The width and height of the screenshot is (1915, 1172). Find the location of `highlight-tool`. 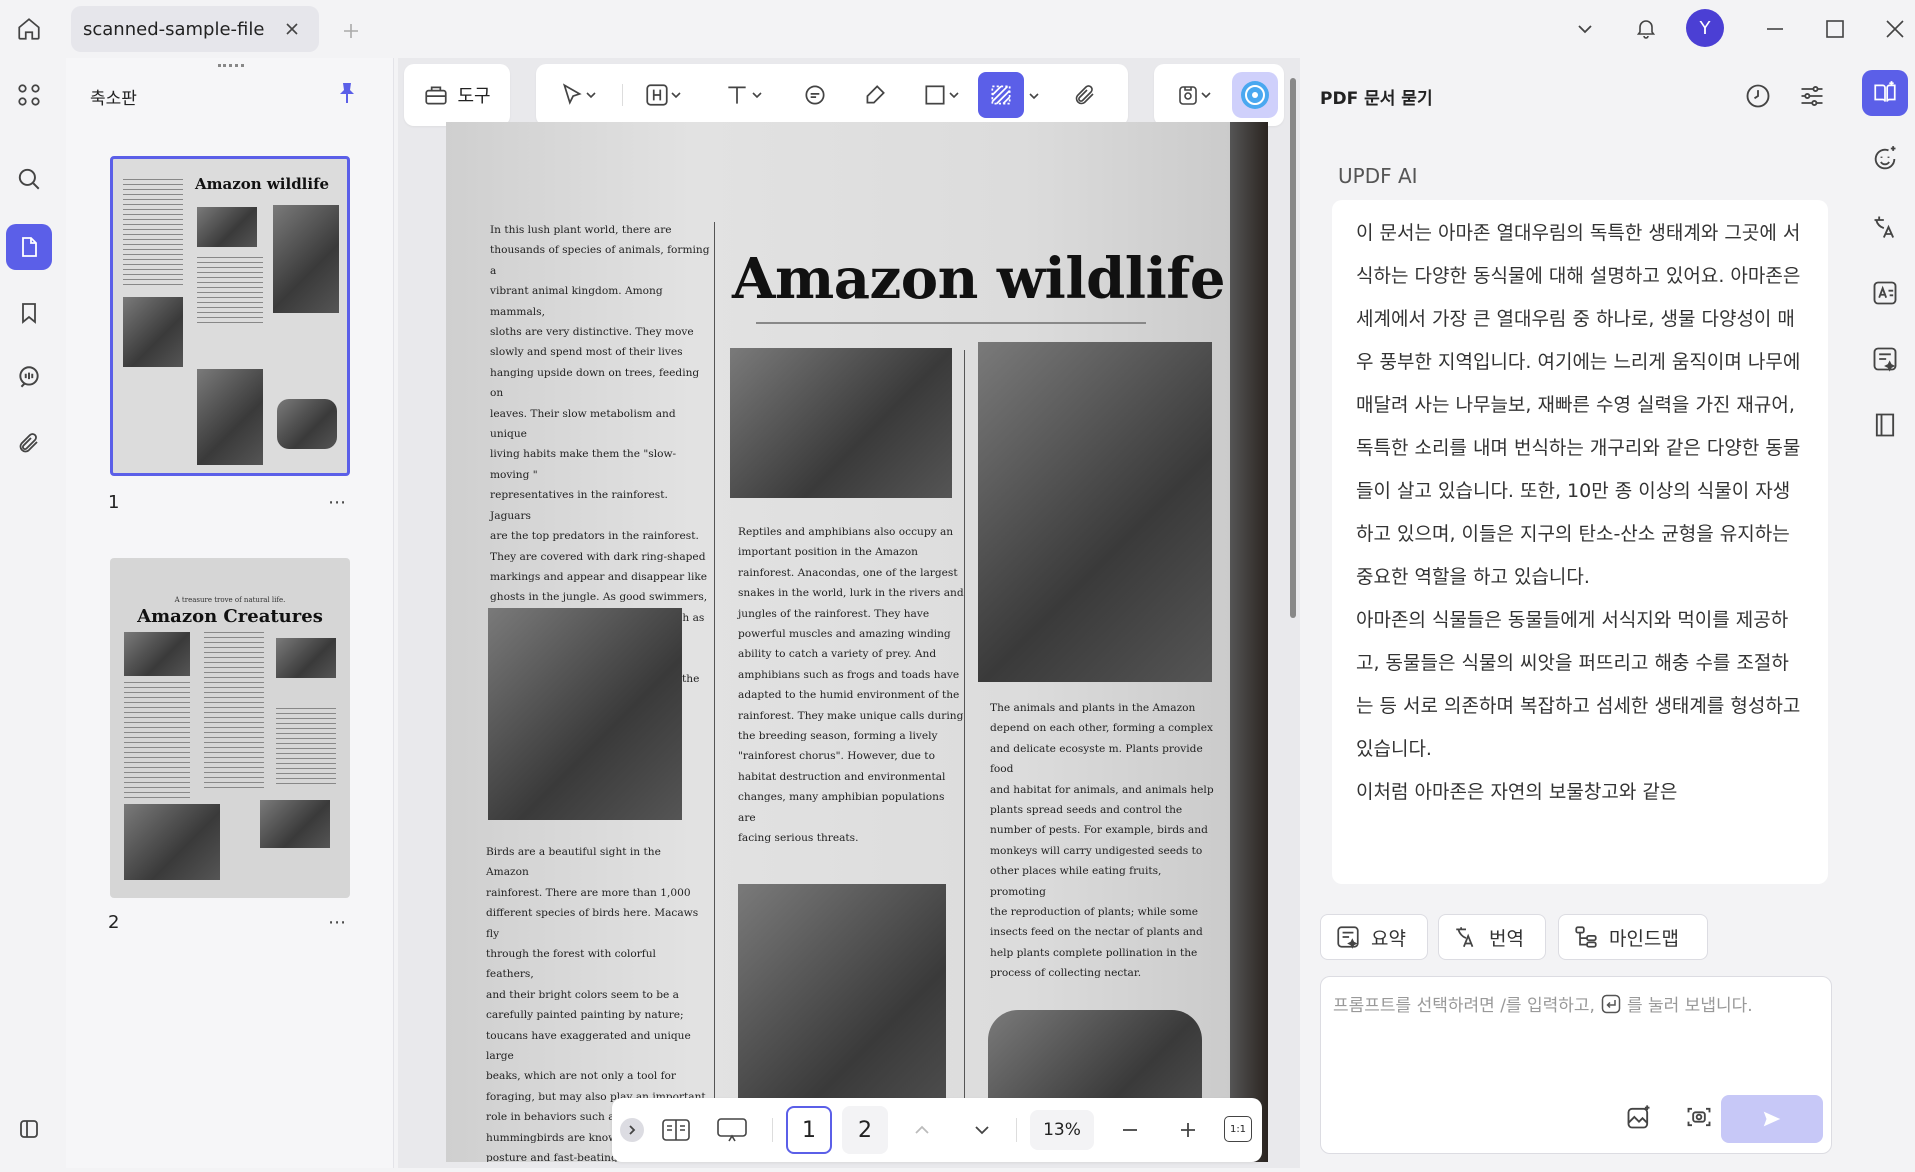

highlight-tool is located at coordinates (875, 95).